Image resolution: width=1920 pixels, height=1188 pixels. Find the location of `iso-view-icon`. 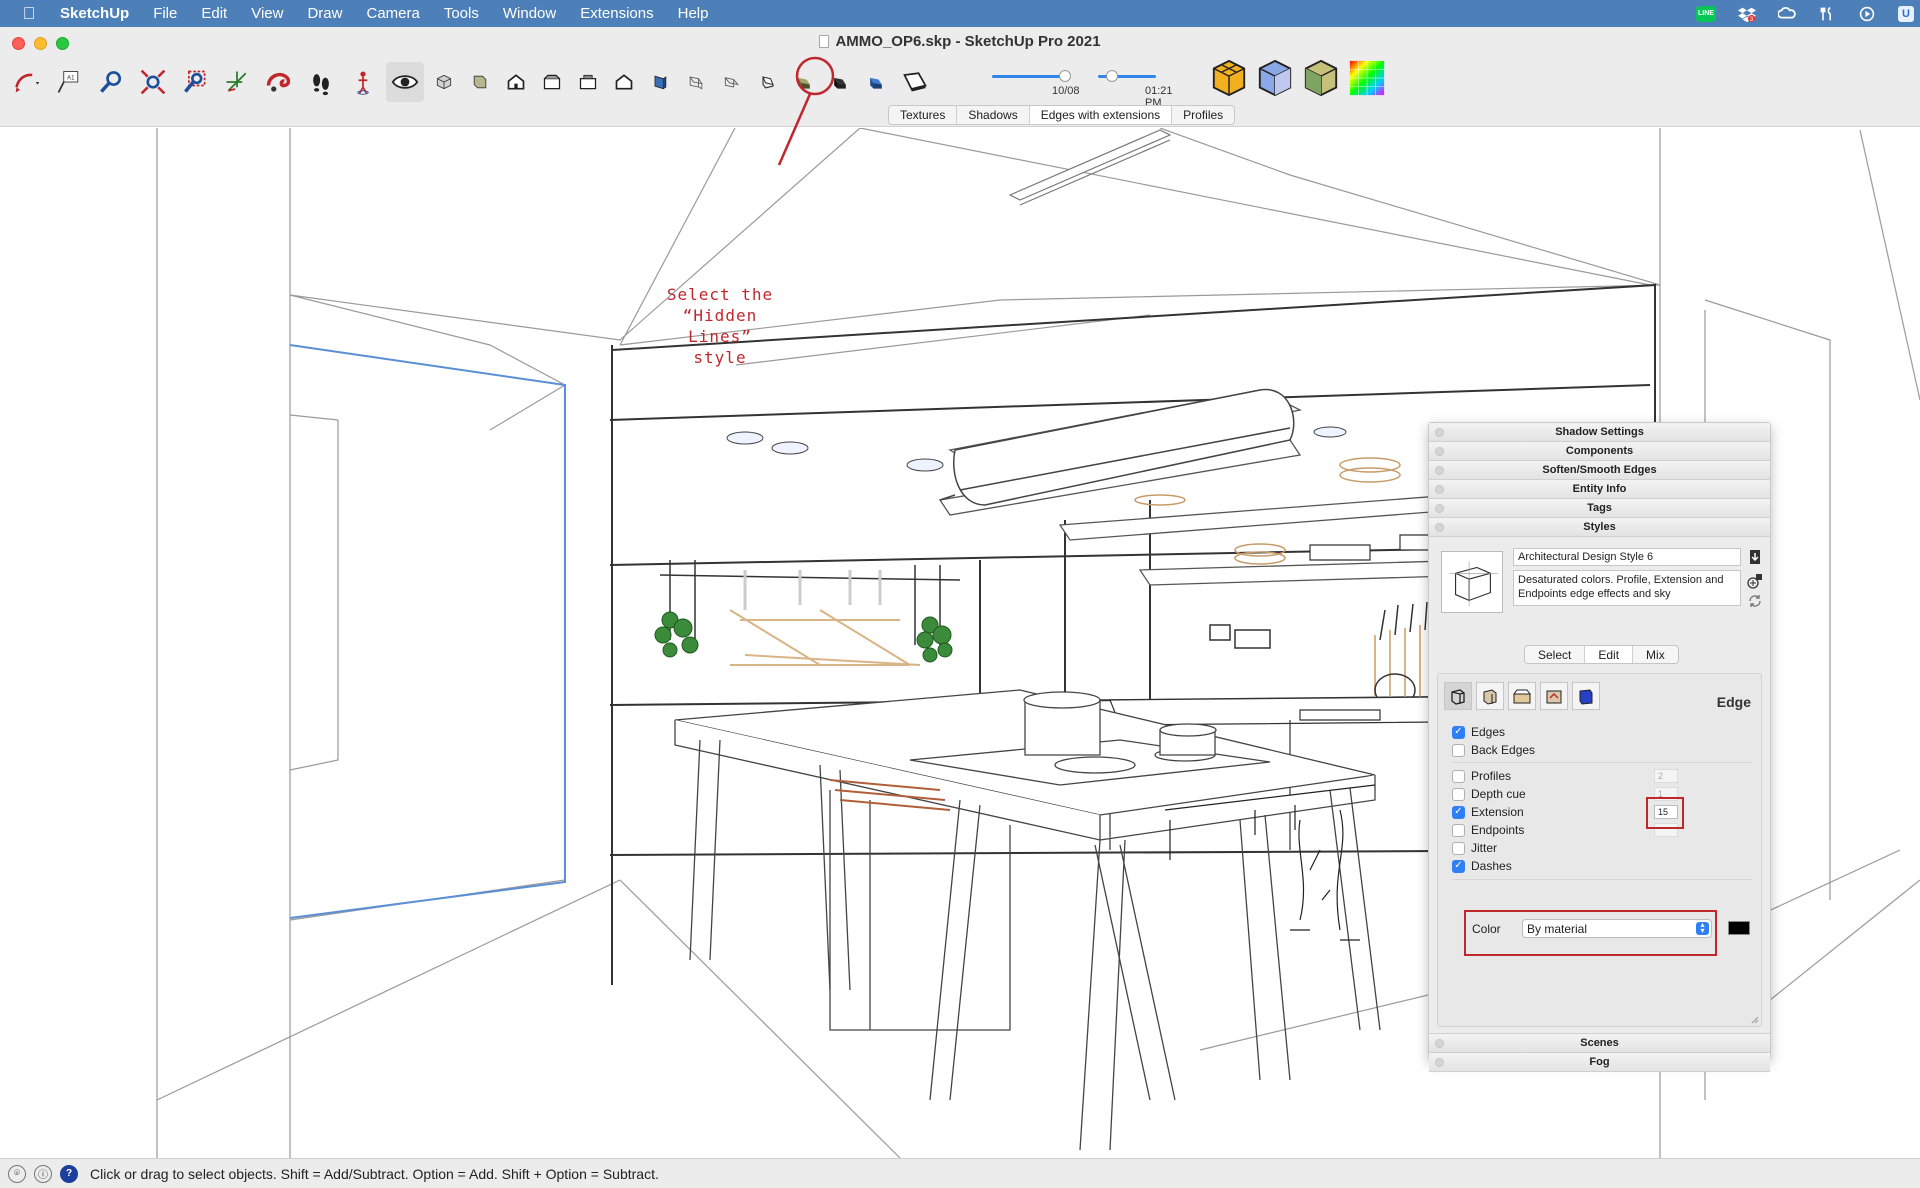

iso-view-icon is located at coordinates (516, 82).